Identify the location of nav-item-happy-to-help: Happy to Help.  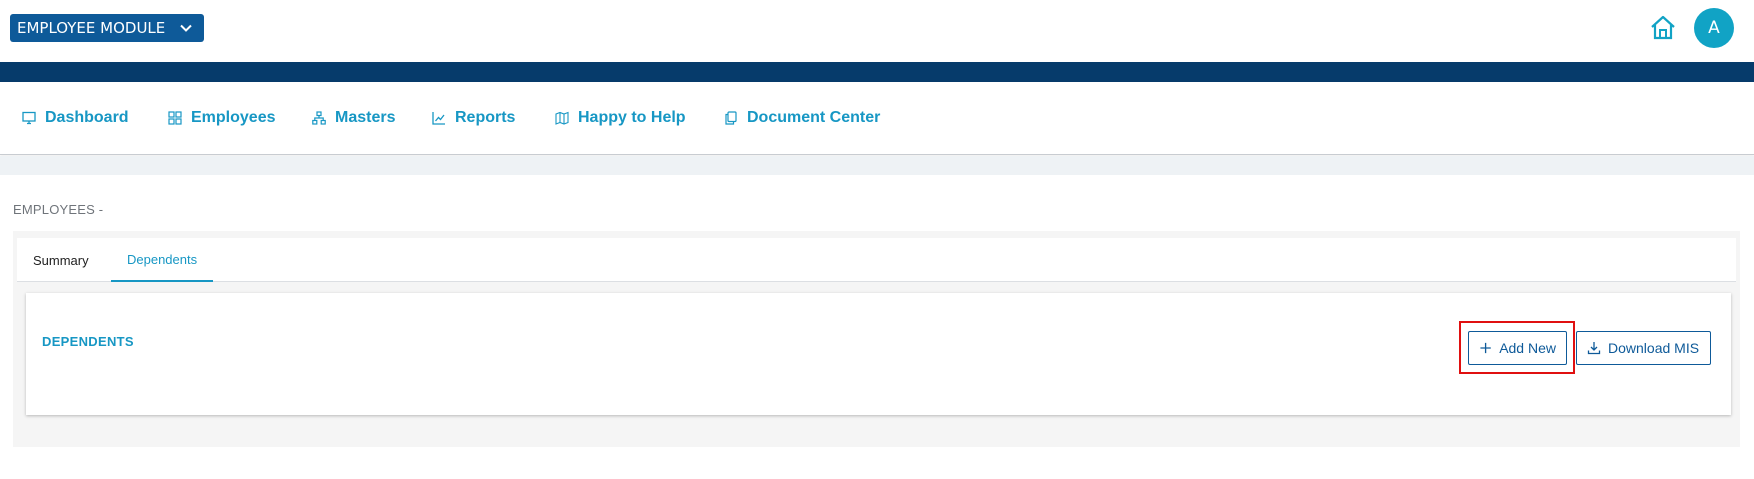
(620, 118).